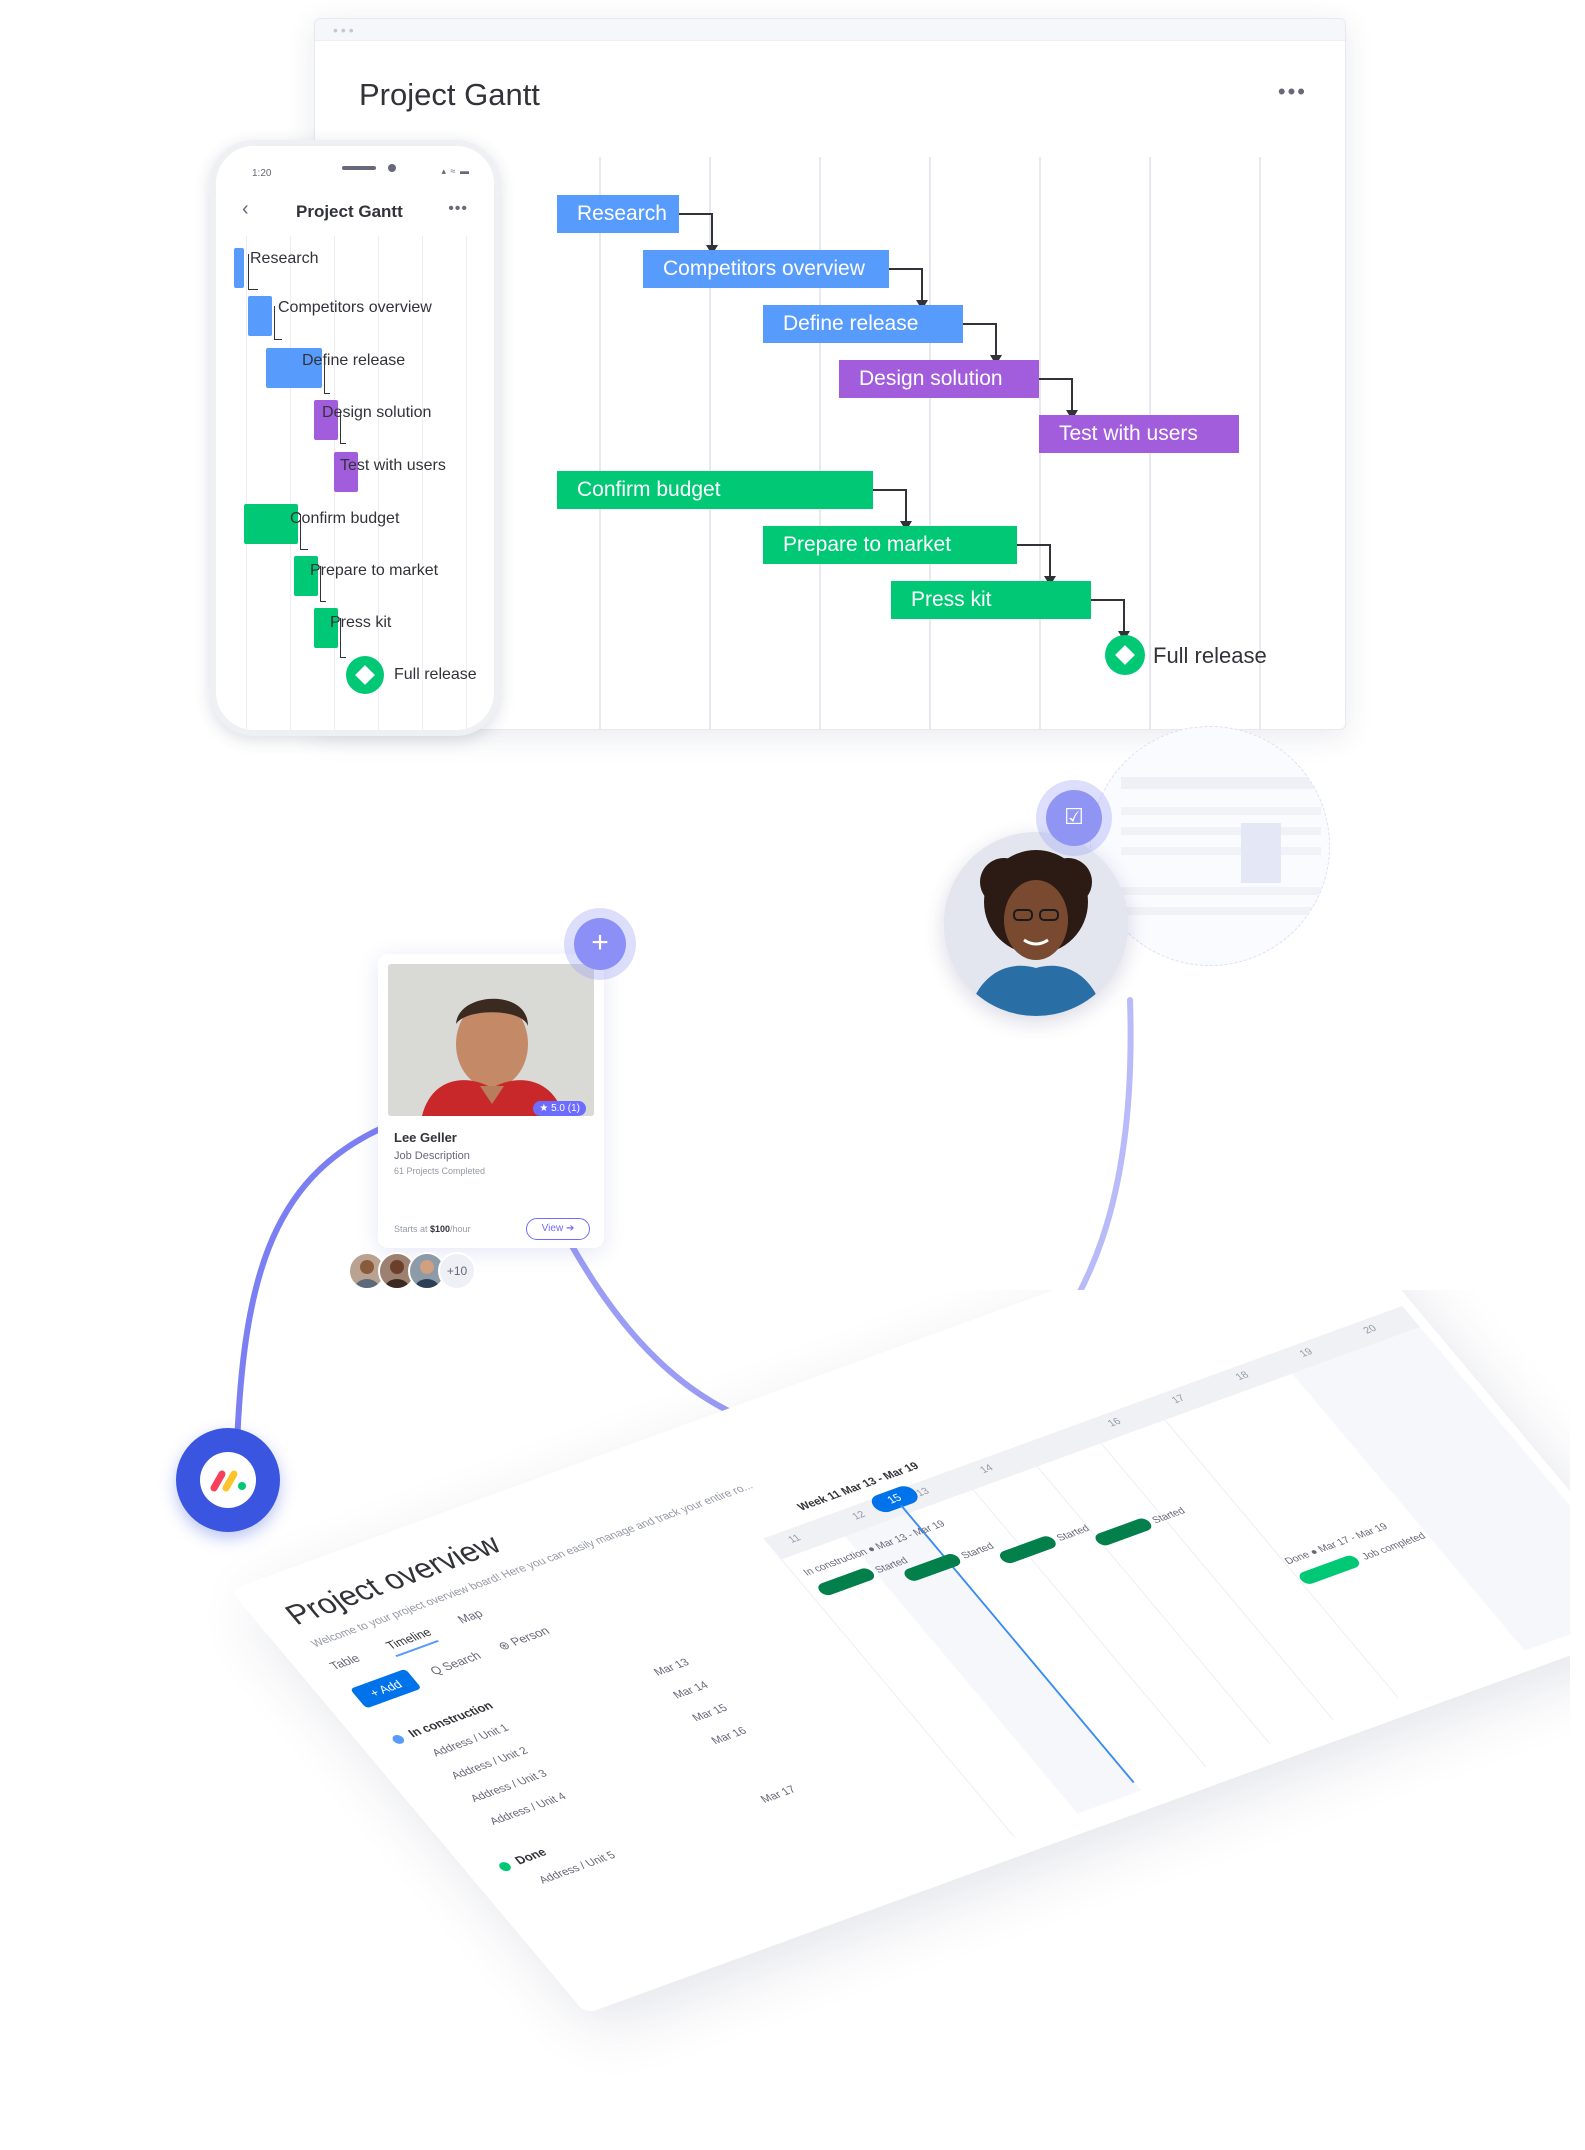  I want to click on group-header-done: Done, so click(522, 1859).